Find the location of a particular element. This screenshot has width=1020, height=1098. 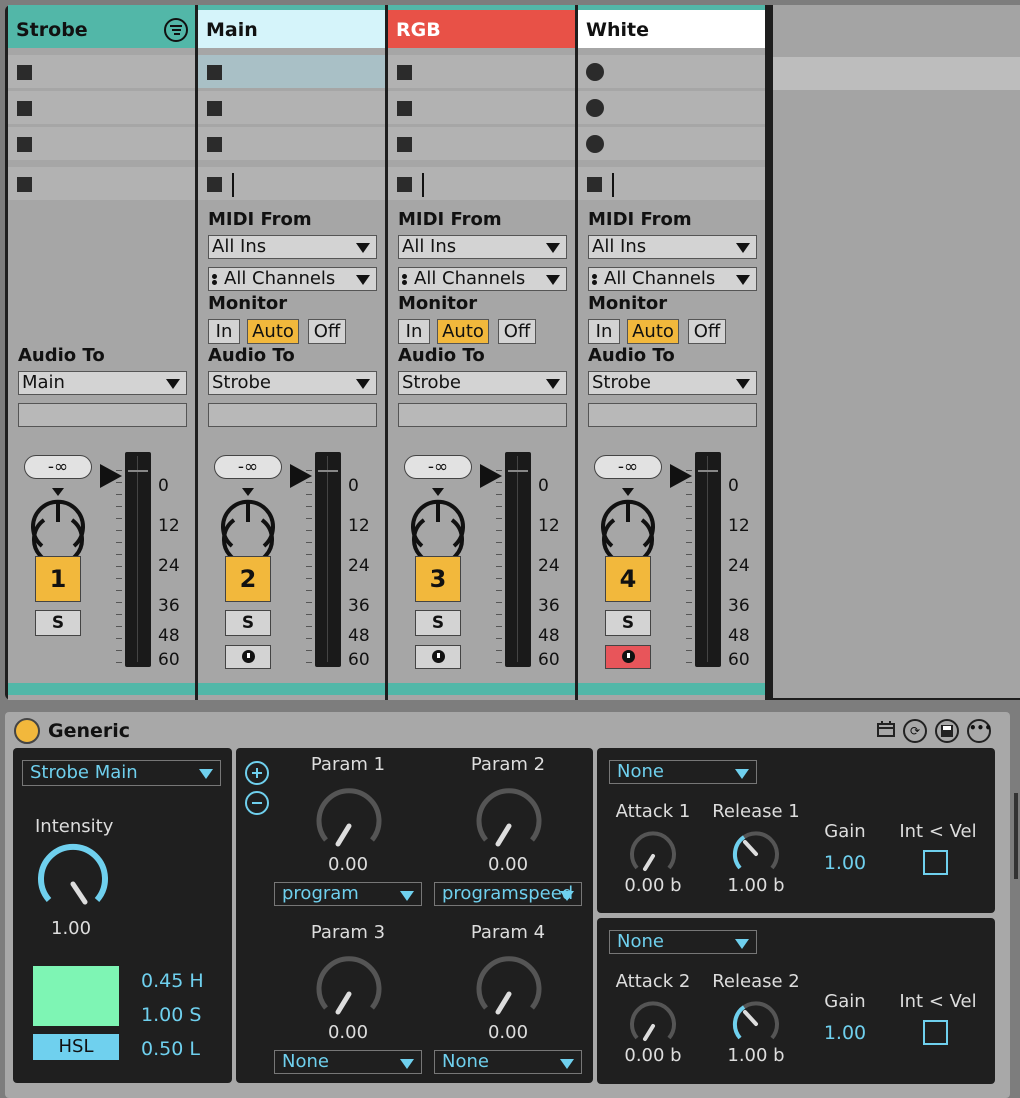

remove-param-icon is located at coordinates (257, 803).